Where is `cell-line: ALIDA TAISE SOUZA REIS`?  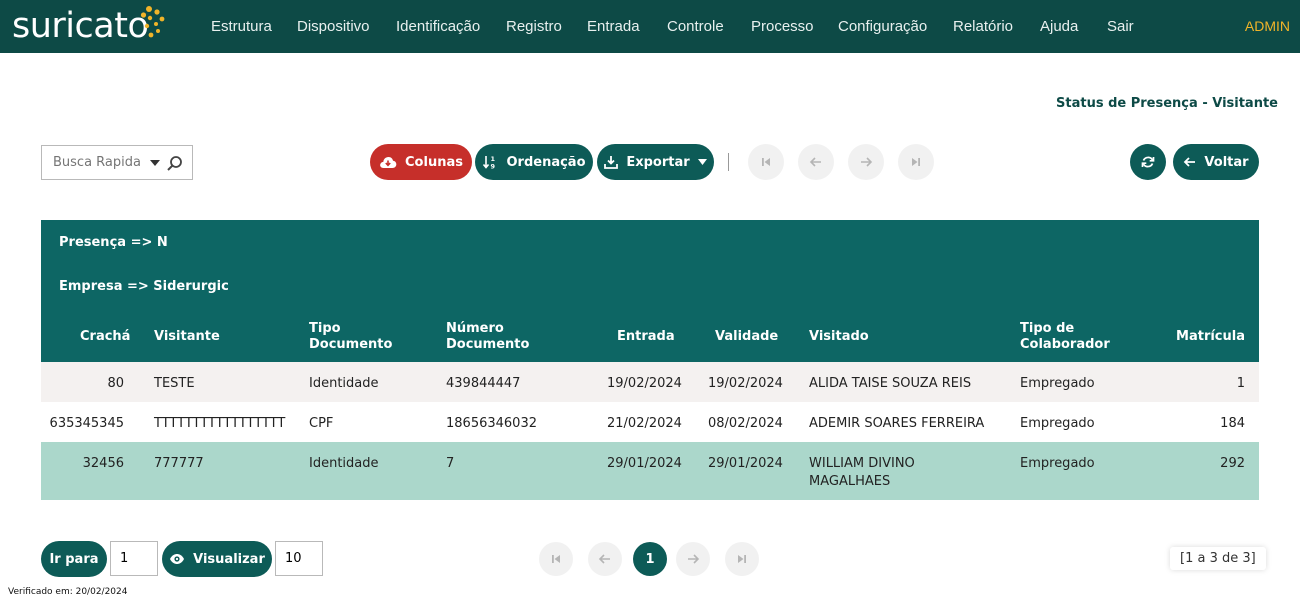 cell-line: ALIDA TAISE SOUZA REIS is located at coordinates (890, 383).